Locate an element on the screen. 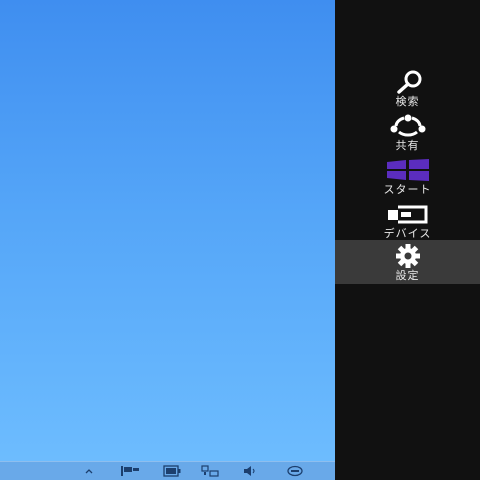  windows-logo-icon is located at coordinates (408, 170).